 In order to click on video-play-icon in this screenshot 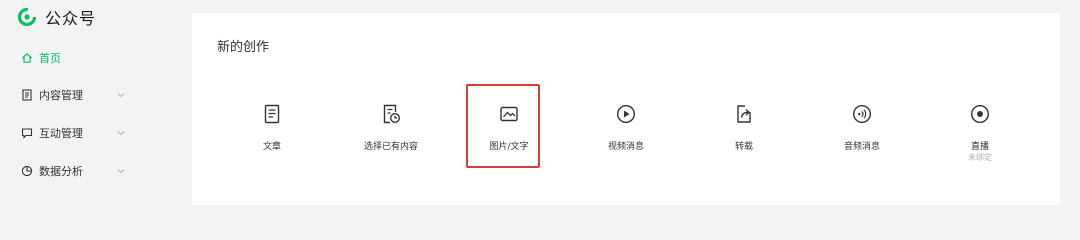, I will do `click(626, 114)`.